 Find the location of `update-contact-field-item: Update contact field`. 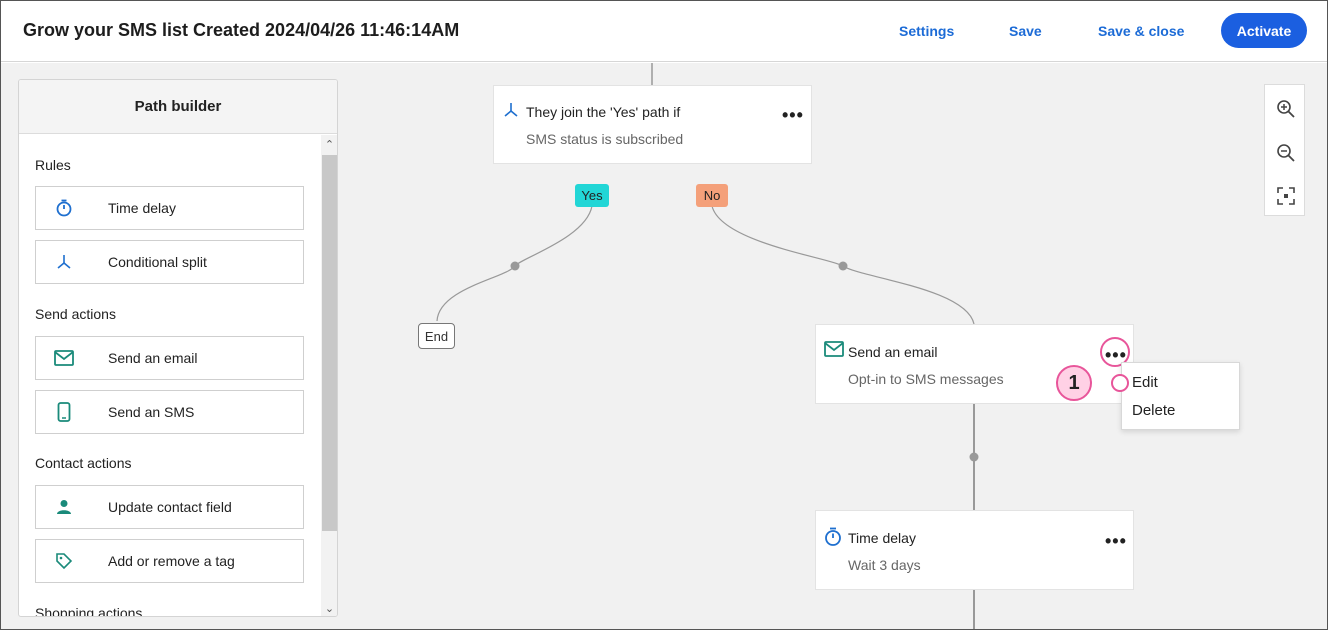

update-contact-field-item: Update contact field is located at coordinates (169, 507).